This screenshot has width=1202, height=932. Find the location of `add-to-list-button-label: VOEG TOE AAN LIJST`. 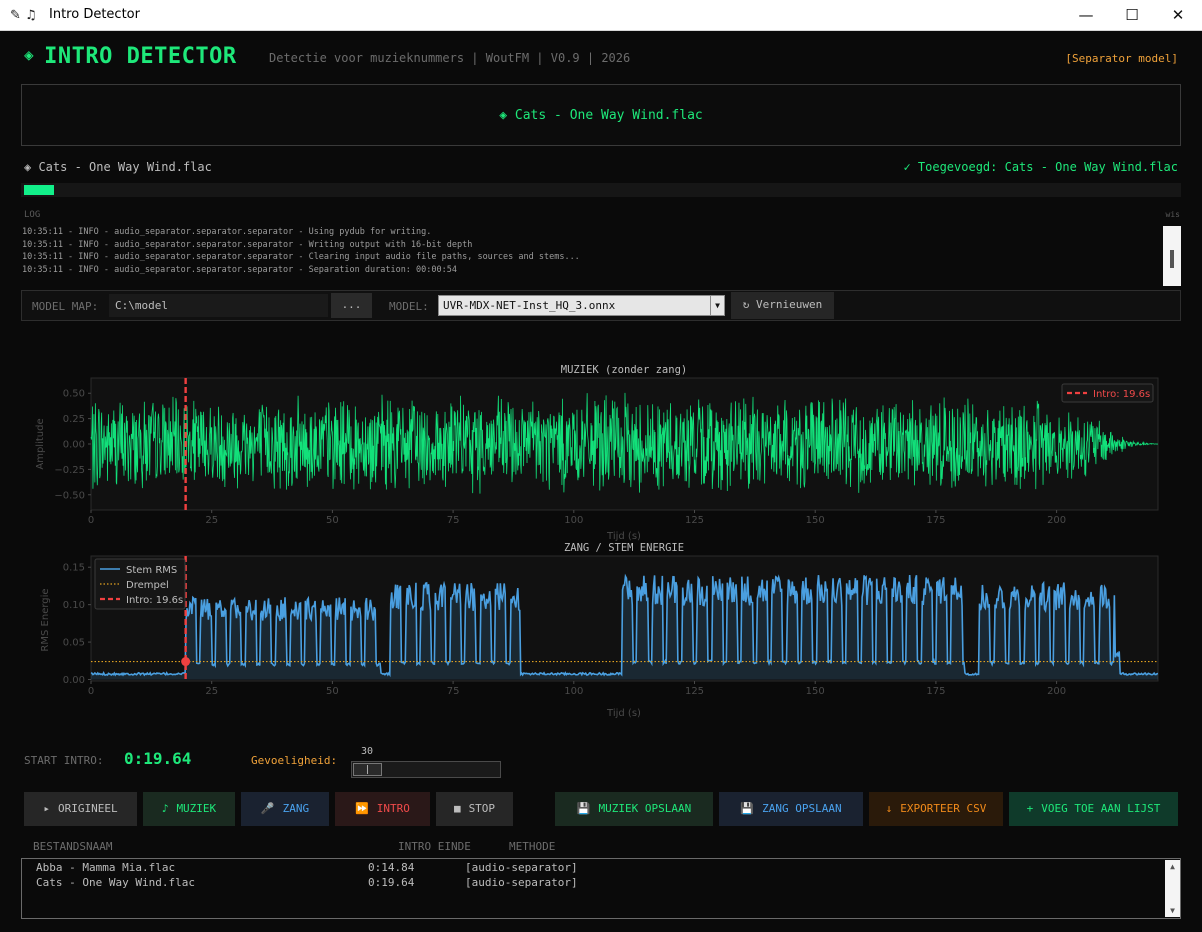

add-to-list-button-label: VOEG TOE AAN LIJST is located at coordinates (1101, 808).